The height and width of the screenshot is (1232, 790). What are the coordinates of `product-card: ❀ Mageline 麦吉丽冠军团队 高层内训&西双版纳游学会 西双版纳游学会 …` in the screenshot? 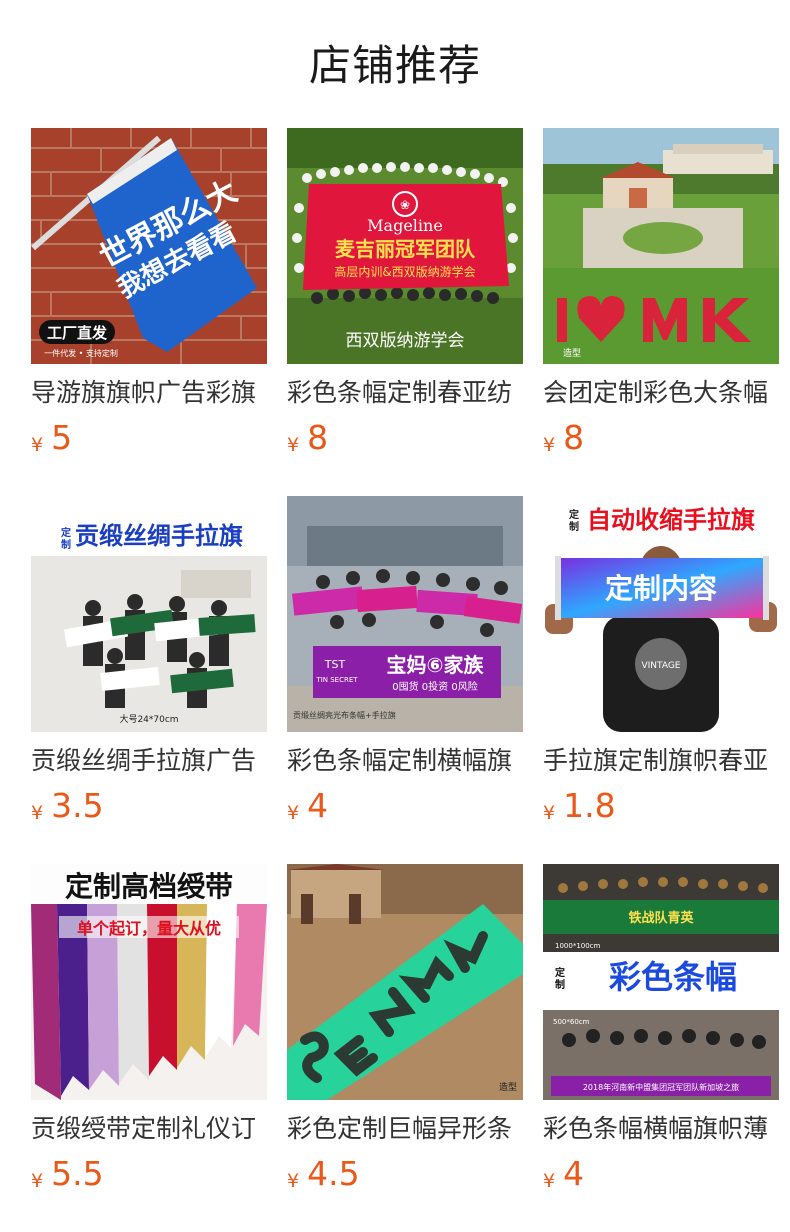 It's located at (405, 312).